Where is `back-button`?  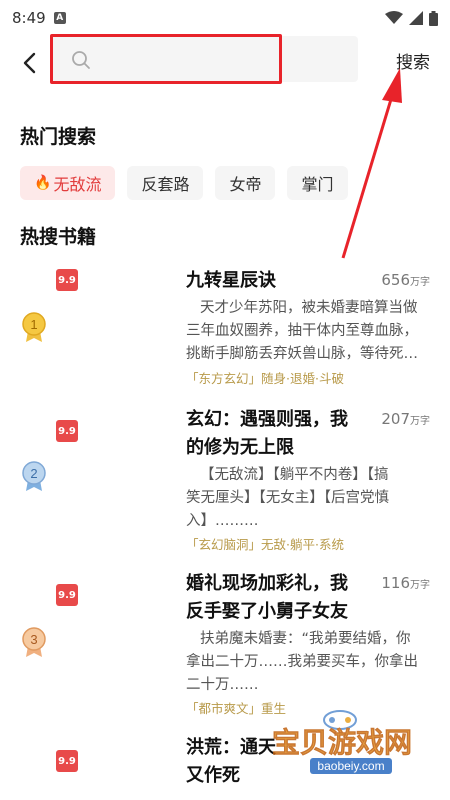 back-button is located at coordinates (29, 63).